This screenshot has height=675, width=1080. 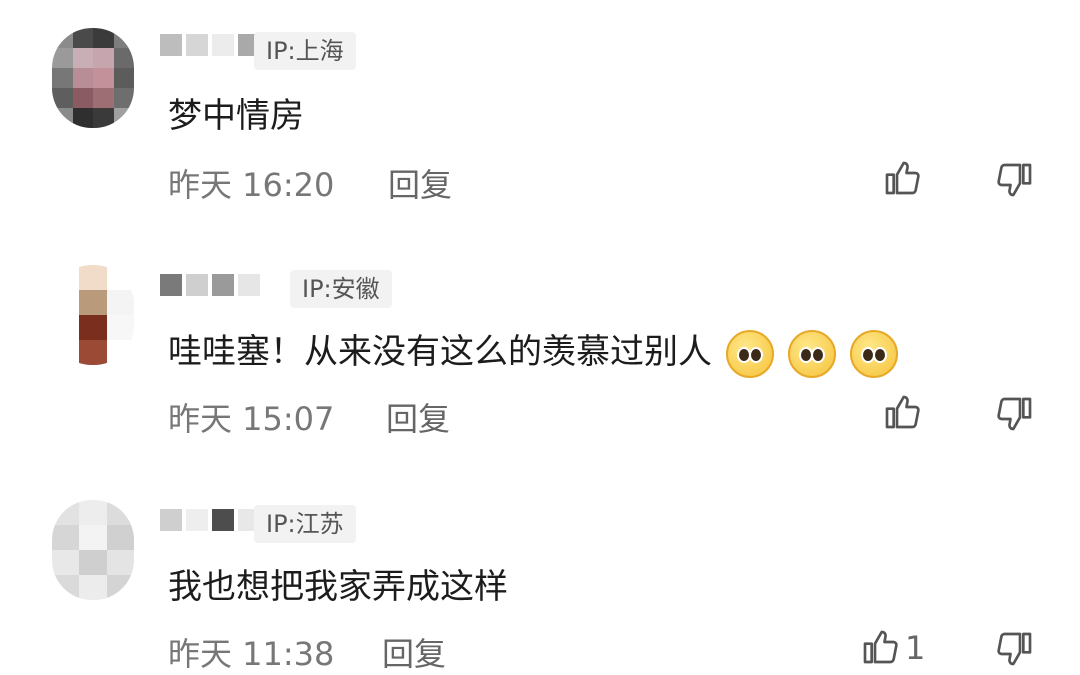 What do you see at coordinates (440, 352) in the screenshot?
I see `comment-text-content: 哇哇塞！从来没有这么的羡慕过别人` at bounding box center [440, 352].